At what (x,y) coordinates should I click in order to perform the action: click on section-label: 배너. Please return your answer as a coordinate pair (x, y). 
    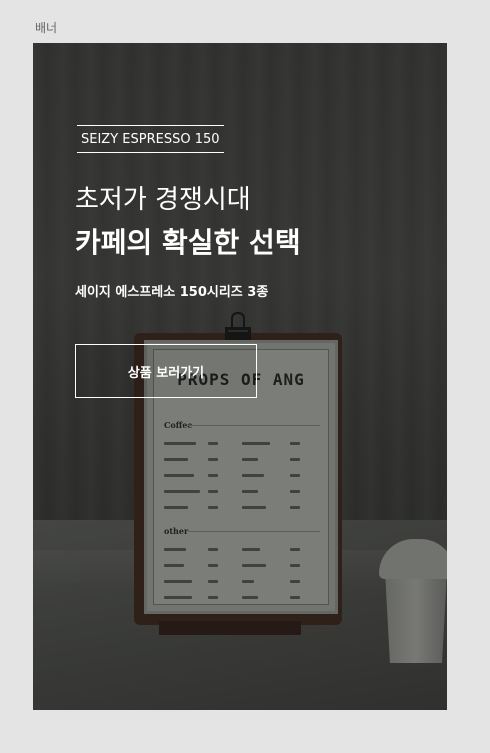
    Looking at the image, I should click on (46, 28).